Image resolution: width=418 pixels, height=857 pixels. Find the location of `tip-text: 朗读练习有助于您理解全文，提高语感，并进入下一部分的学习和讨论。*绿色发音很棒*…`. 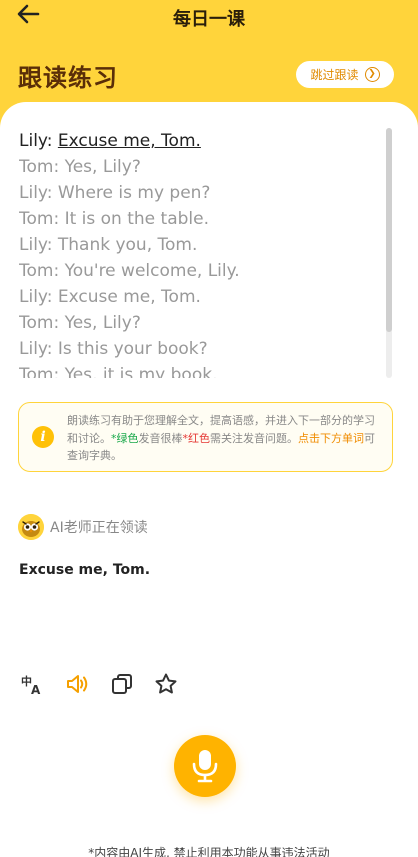

tip-text: 朗读练习有助于您理解全文，提高语感，并进入下一部分的学习和讨论。*绿色发音很棒*… is located at coordinates (221, 438).